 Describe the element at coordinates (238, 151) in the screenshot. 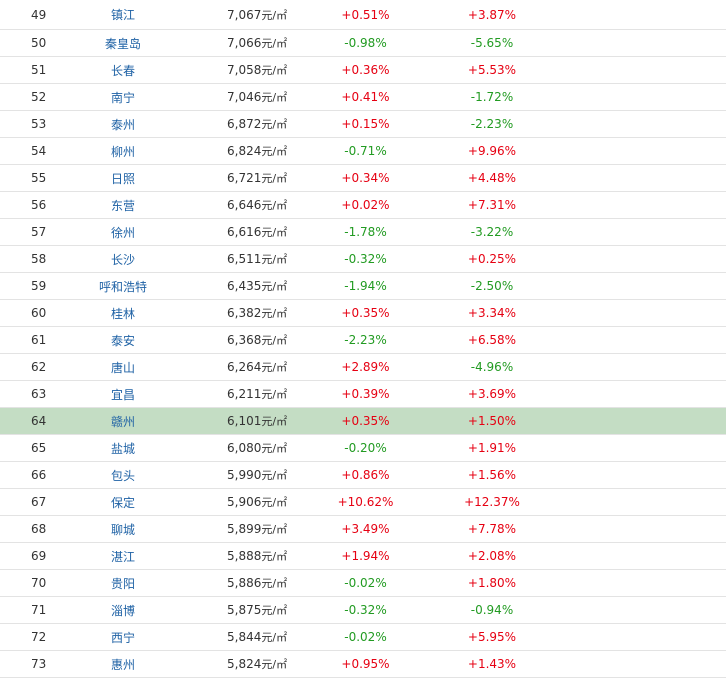

I see `price-cell: 6,824元/㎡` at that location.